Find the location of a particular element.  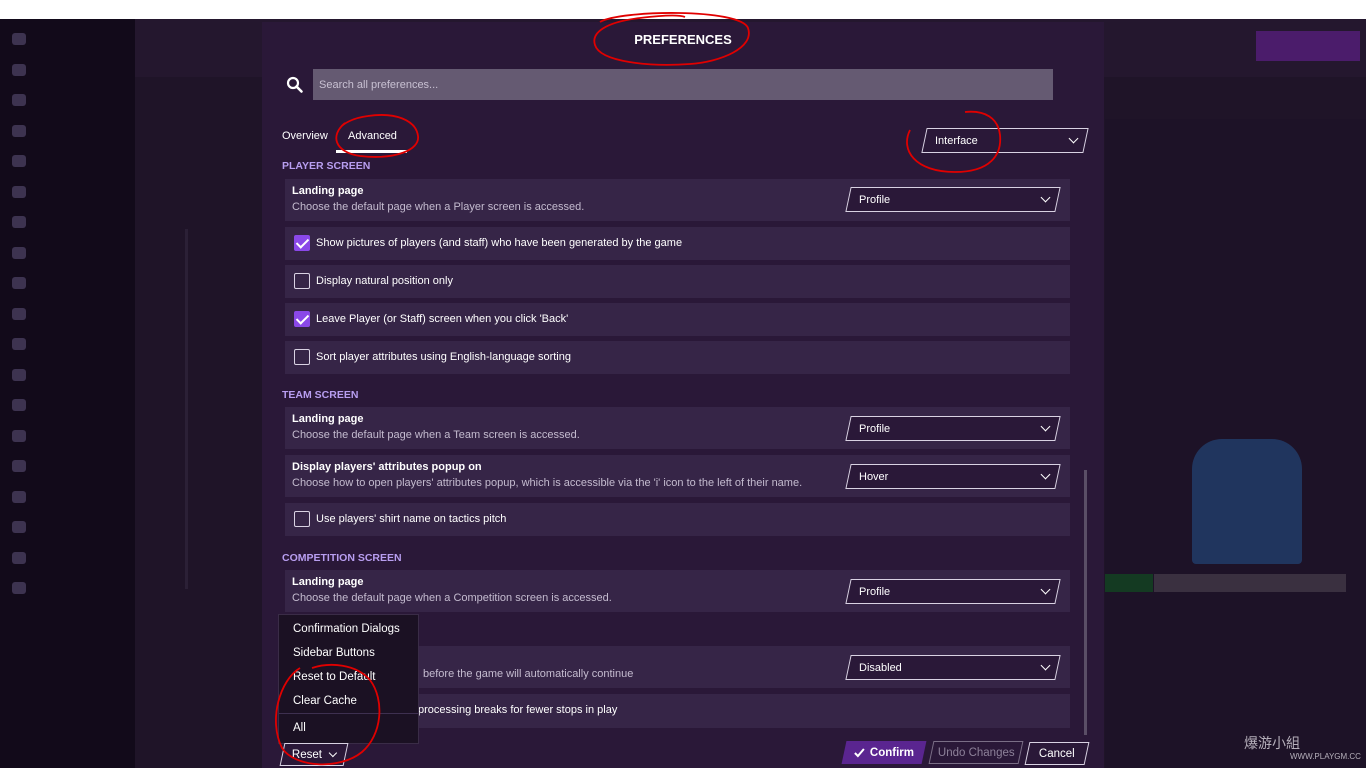

player-landing-dropdown: Profile is located at coordinates (953, 199).